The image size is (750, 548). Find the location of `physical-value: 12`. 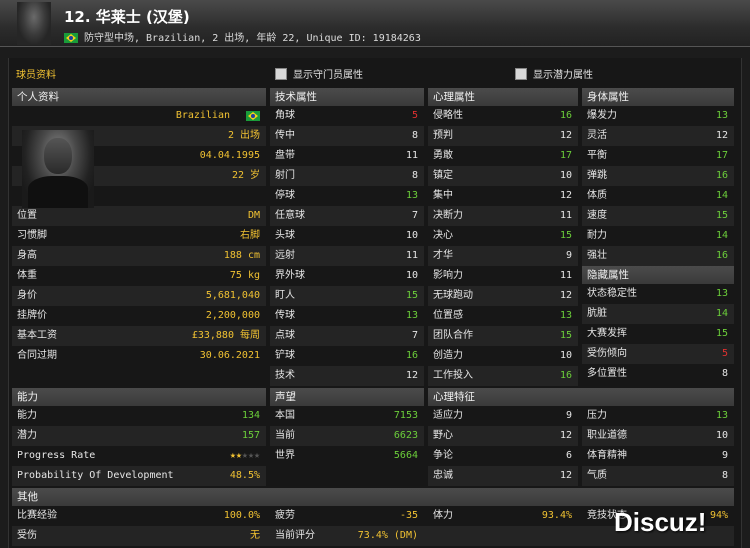

physical-value: 12 is located at coordinates (721, 135).